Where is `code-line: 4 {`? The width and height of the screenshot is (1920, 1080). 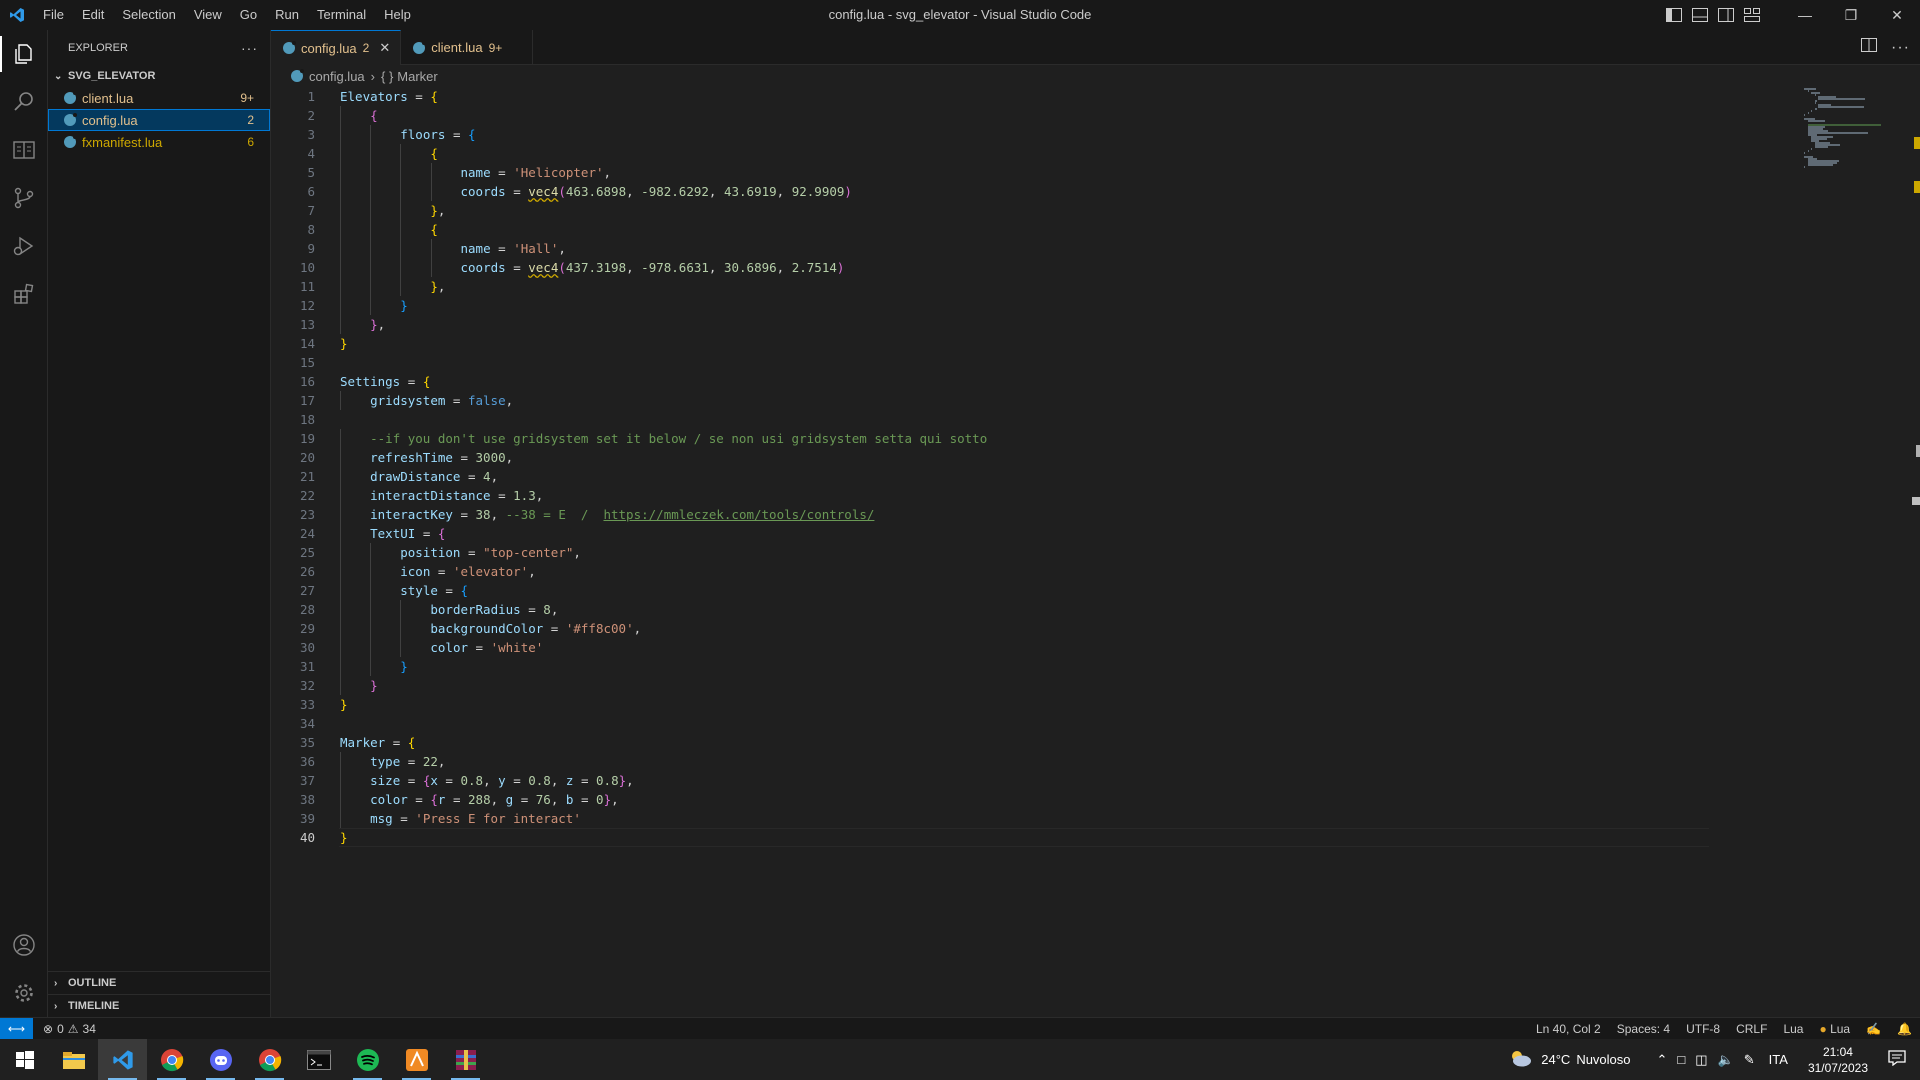
code-line: 4 { is located at coordinates (354, 153).